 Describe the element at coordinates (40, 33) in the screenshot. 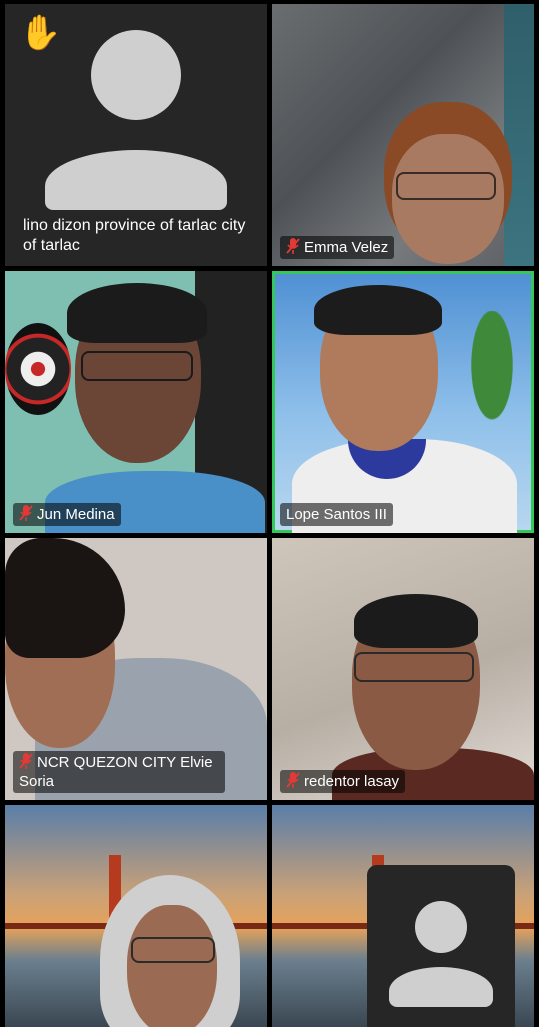

I see `raised-hand-icon: ✋` at that location.